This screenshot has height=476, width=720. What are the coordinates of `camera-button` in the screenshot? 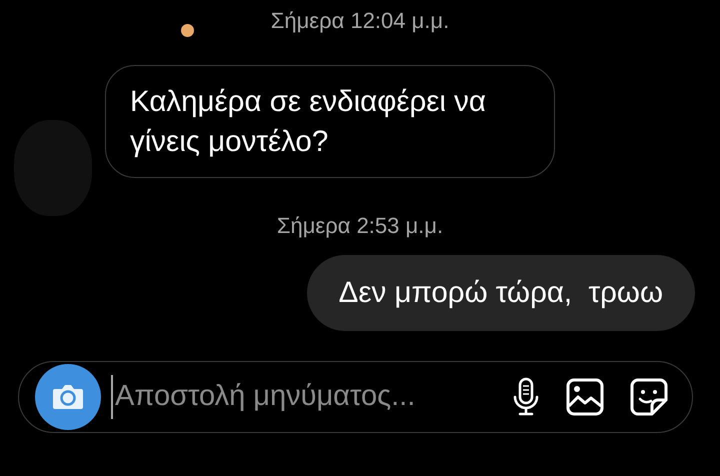 It's located at (68, 397).